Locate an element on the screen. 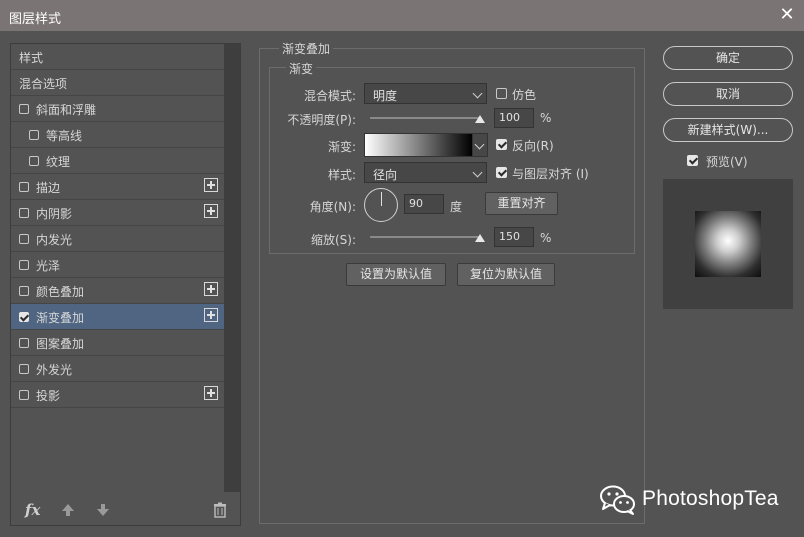 The width and height of the screenshot is (804, 537). style-list-item: 图案叠加 is located at coordinates (117, 343).